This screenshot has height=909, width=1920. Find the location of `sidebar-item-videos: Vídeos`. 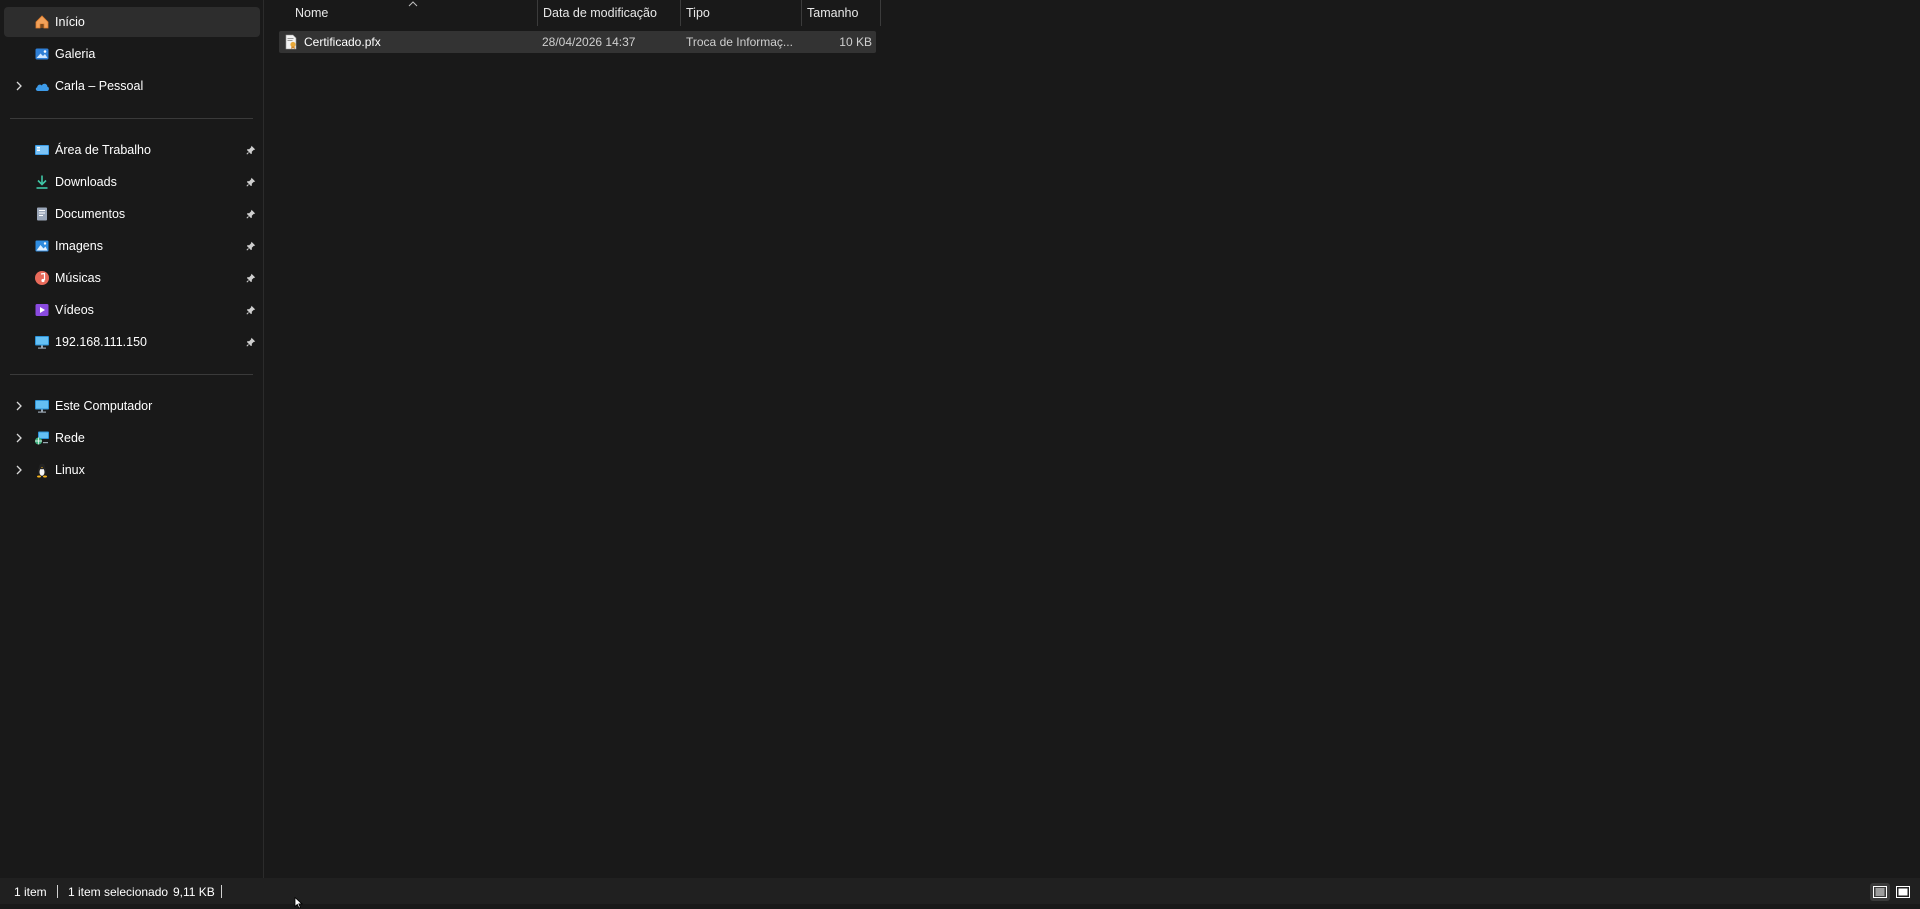

sidebar-item-videos: Vídeos is located at coordinates (132, 310).